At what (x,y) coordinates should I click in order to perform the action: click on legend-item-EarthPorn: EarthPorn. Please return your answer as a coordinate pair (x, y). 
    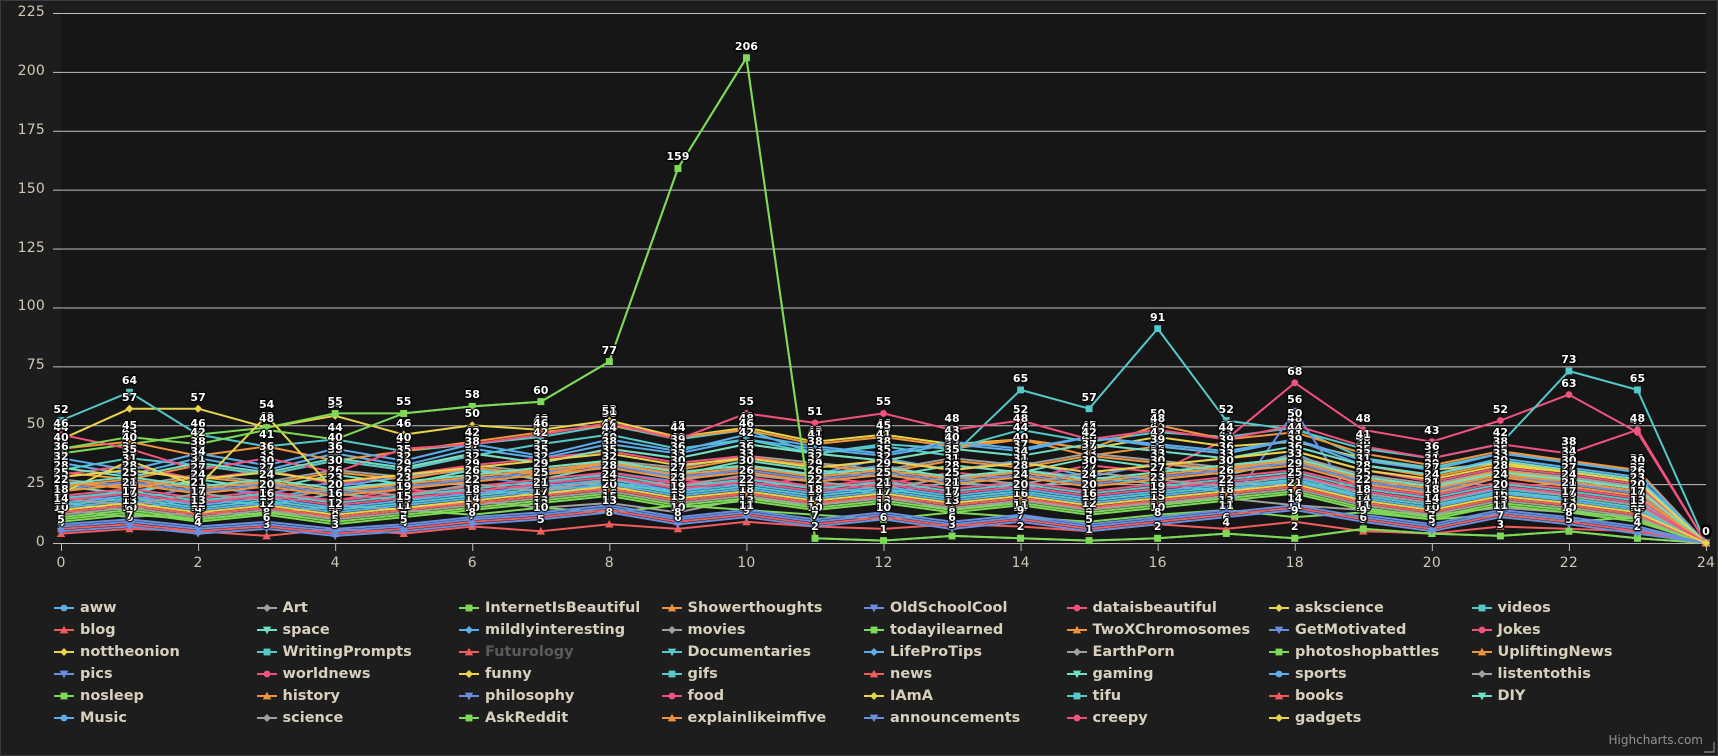
    Looking at the image, I should click on (1167, 652).